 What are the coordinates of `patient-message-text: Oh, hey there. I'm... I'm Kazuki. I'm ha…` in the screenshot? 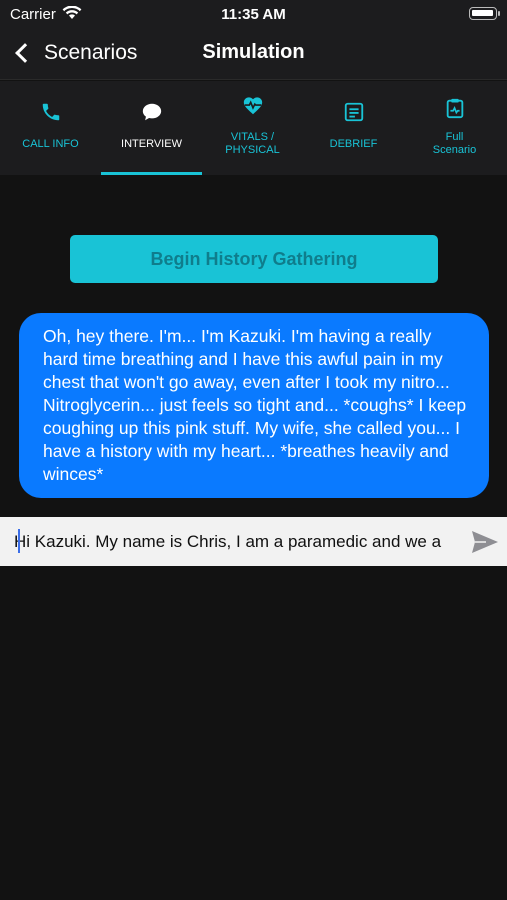 It's located at (255, 405).